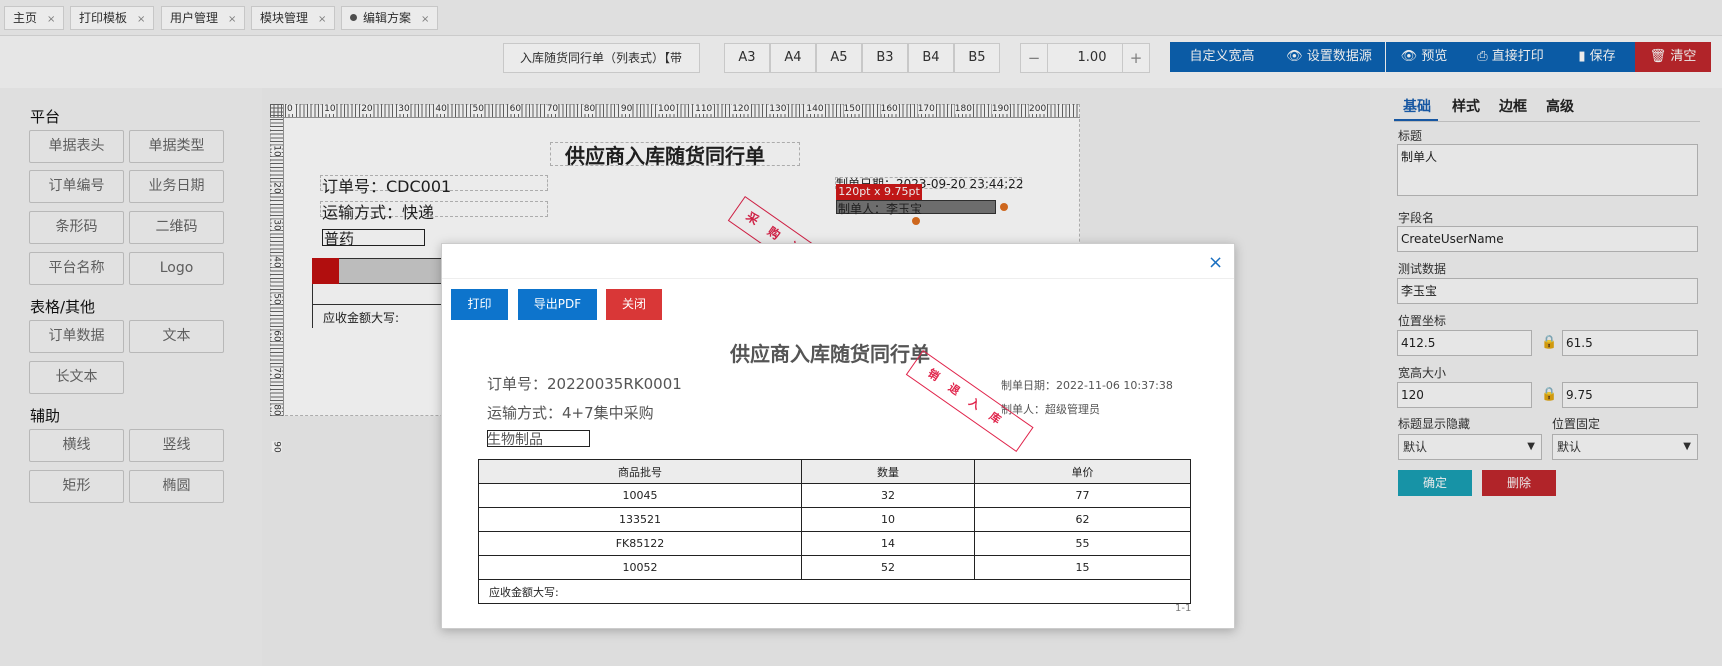  Describe the element at coordinates (515, 440) in the screenshot. I see `print-category: 生物制品` at that location.